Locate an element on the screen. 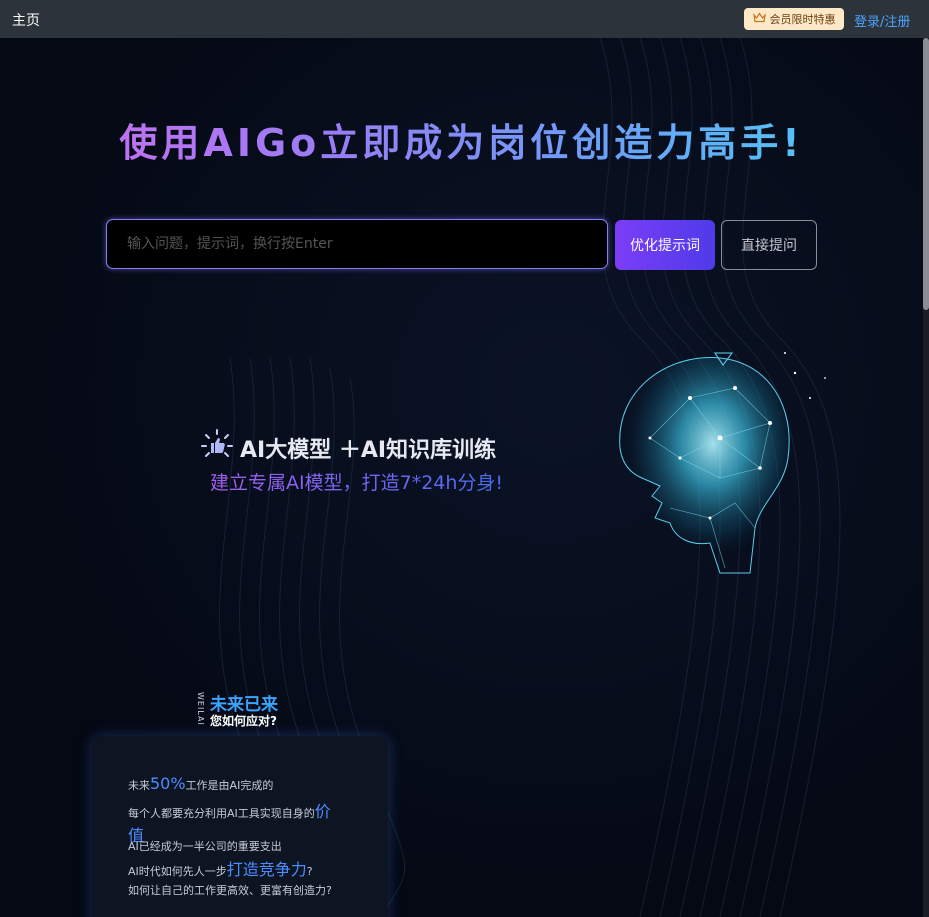 This screenshot has width=929, height=917. card-row-4: AI时代如何先人一步打造竞争力? is located at coordinates (220, 868).